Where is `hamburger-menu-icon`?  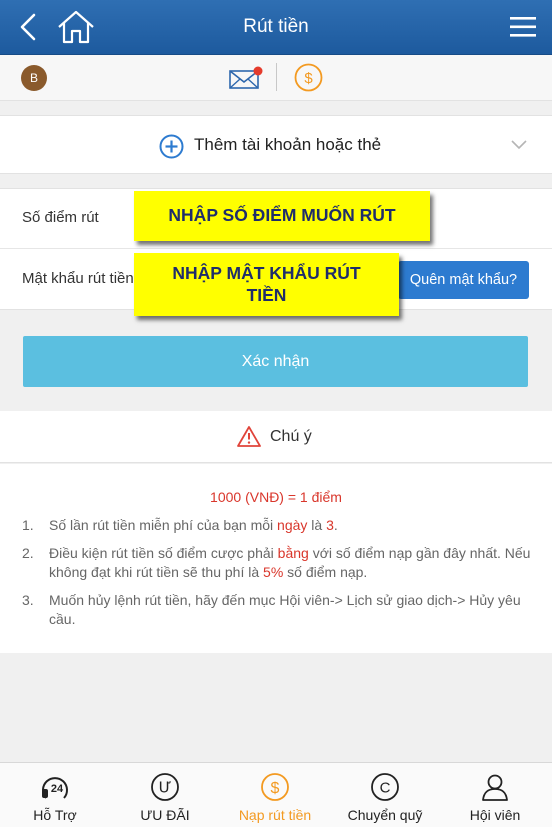 hamburger-menu-icon is located at coordinates (523, 27).